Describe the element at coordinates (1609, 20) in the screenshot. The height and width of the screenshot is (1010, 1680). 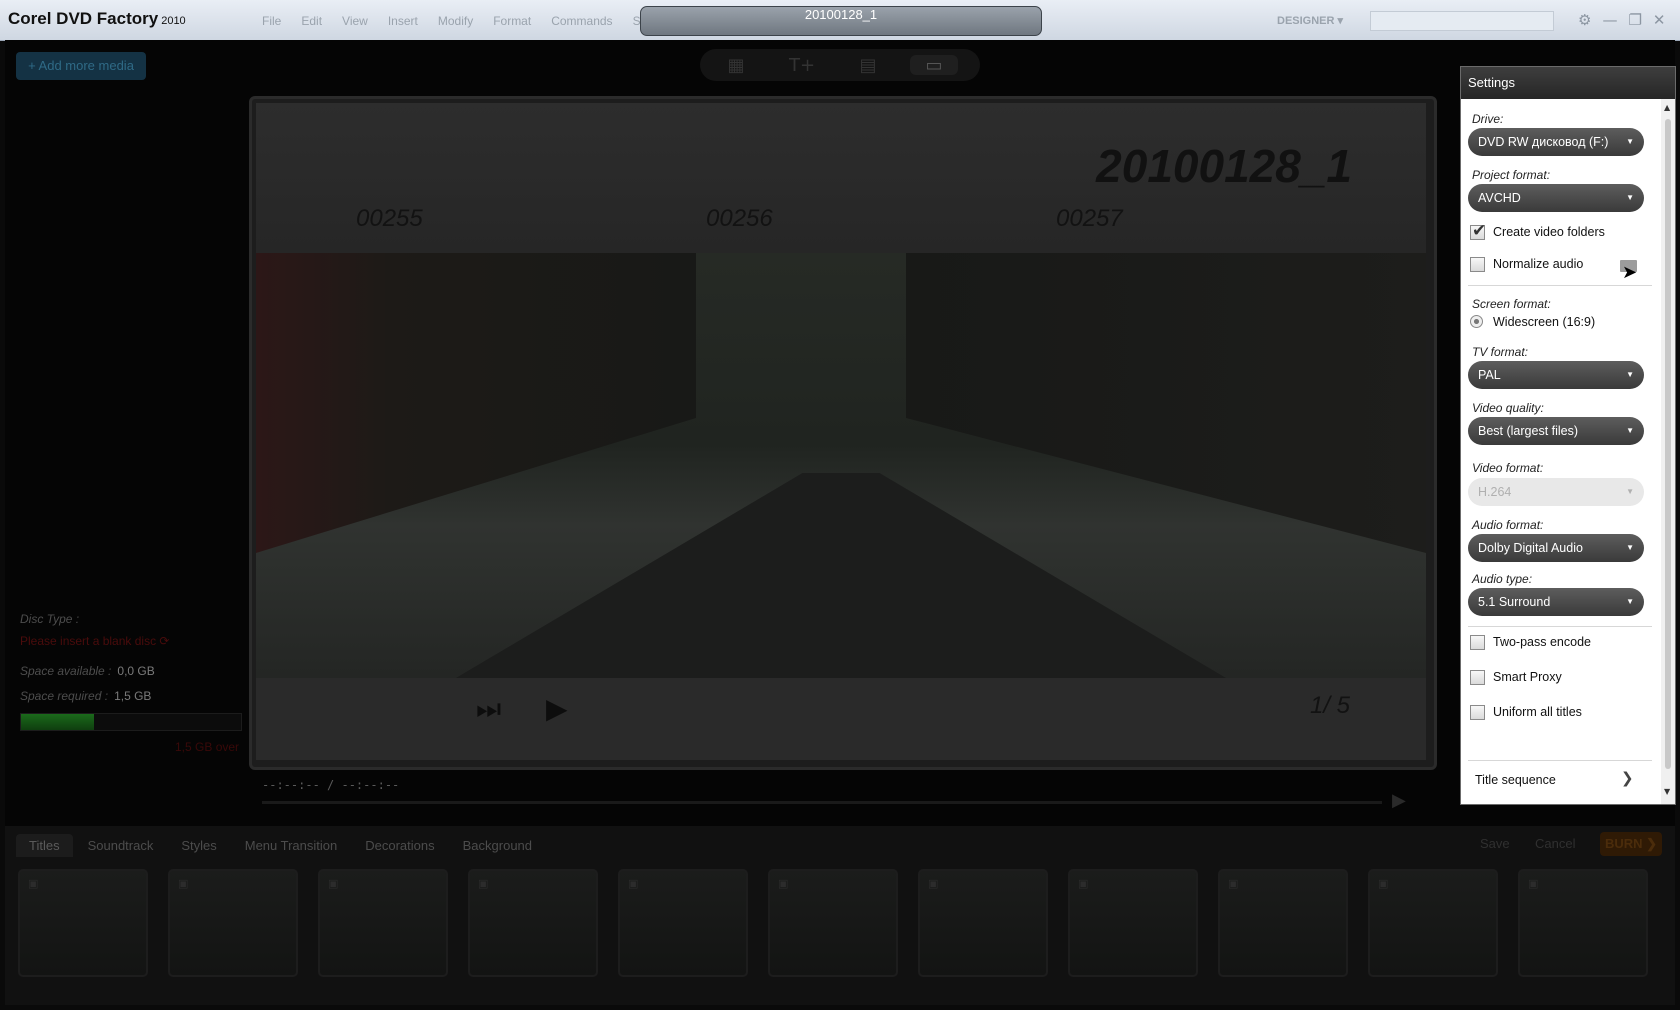
I see `minimize-icon: —` at that location.